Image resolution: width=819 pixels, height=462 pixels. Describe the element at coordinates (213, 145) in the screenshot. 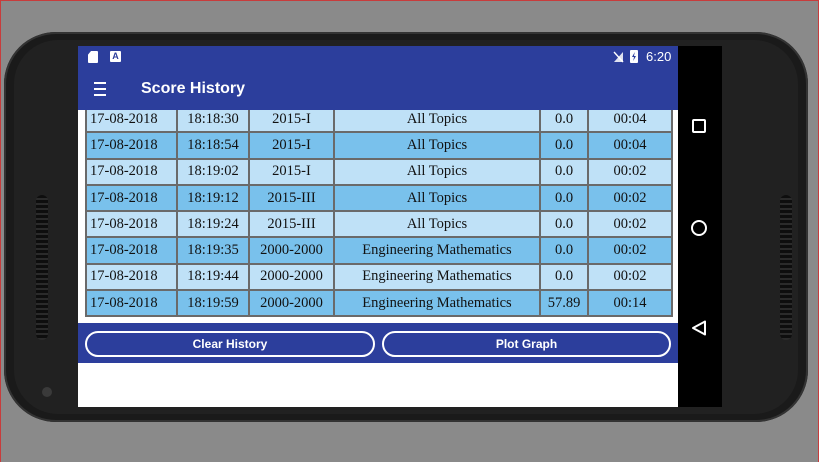

I see `time-cell: 18:18:54` at that location.